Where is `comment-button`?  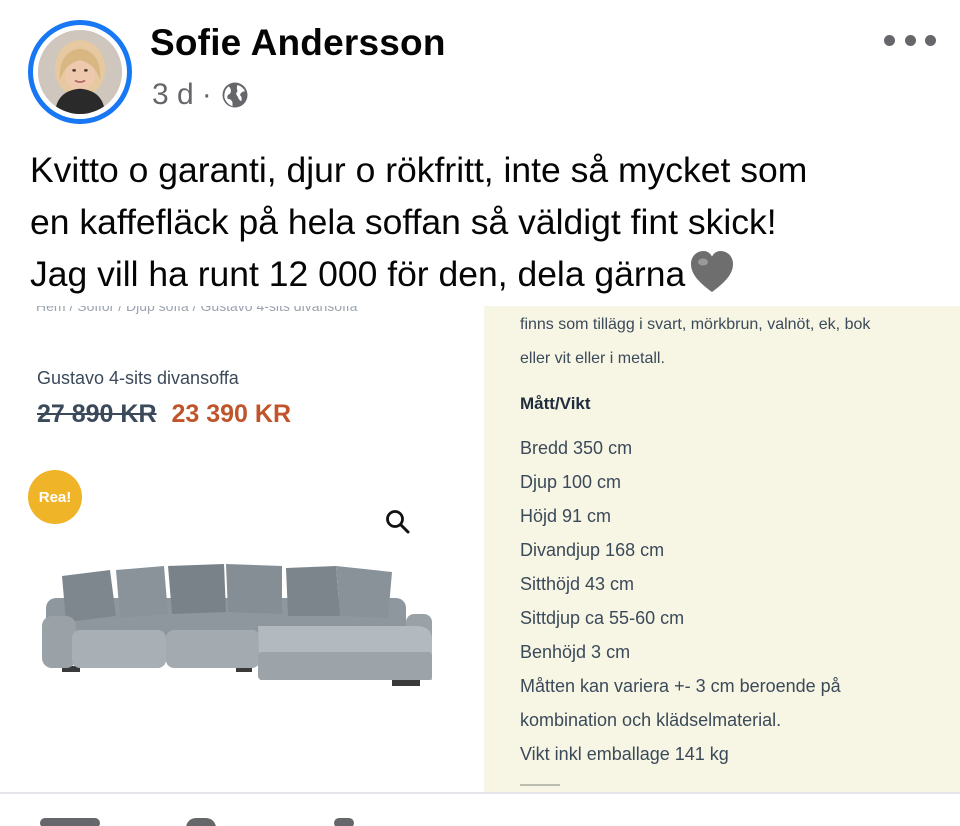
comment-button is located at coordinates (201, 822).